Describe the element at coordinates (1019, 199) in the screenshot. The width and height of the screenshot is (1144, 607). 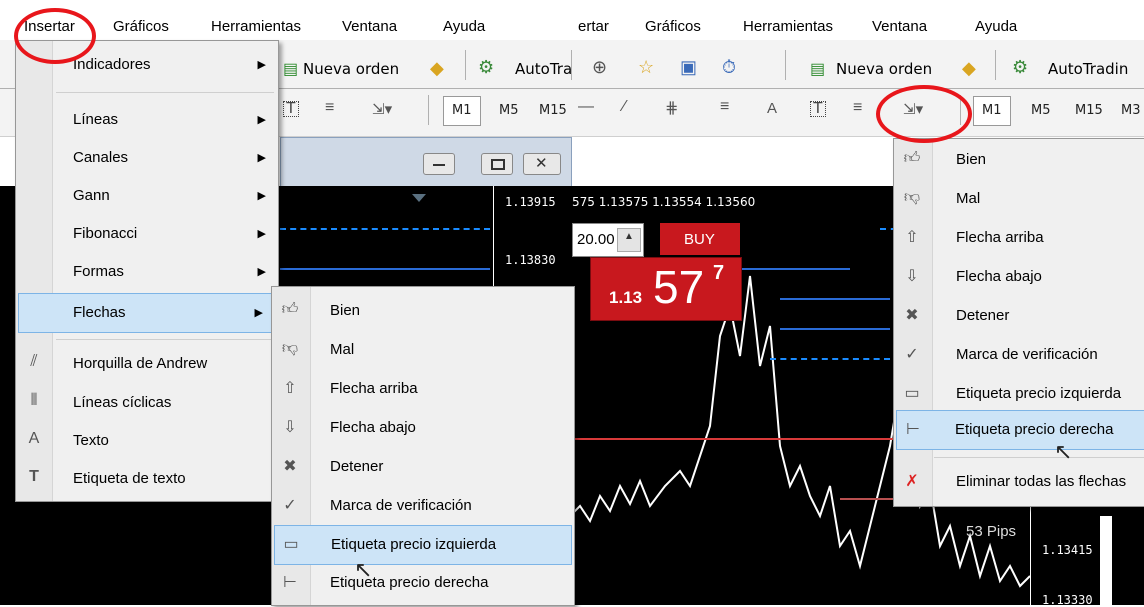
I see `dropdown-item-mal: 👎︎ Mal` at that location.